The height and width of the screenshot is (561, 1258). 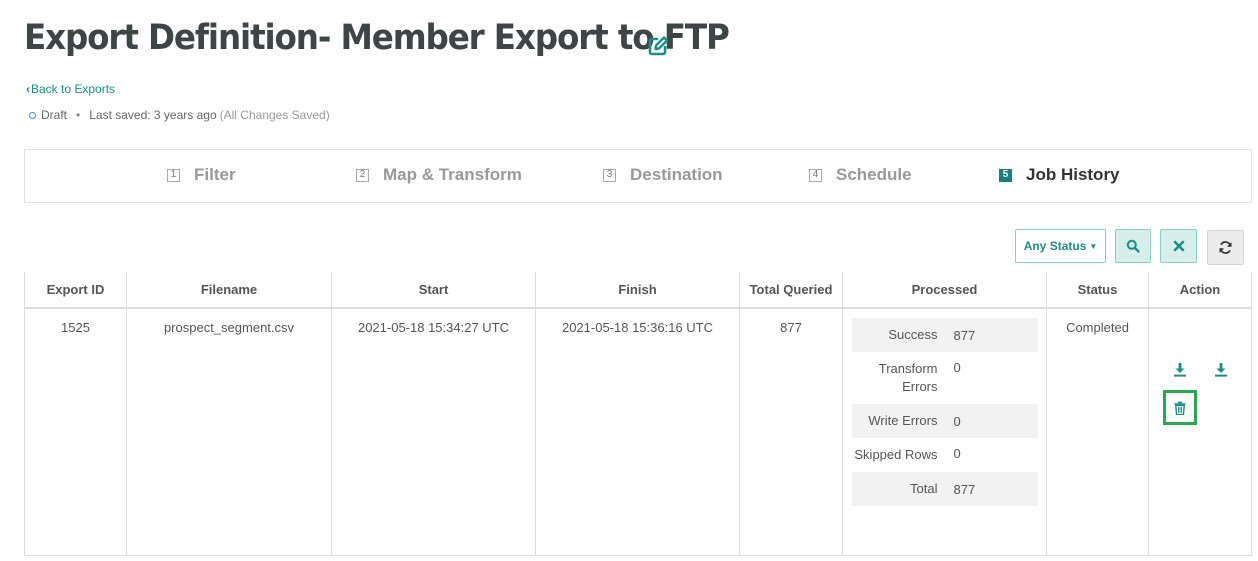 What do you see at coordinates (153, 115) in the screenshot?
I see `last-saved-label: Last saved: 3 years ago` at bounding box center [153, 115].